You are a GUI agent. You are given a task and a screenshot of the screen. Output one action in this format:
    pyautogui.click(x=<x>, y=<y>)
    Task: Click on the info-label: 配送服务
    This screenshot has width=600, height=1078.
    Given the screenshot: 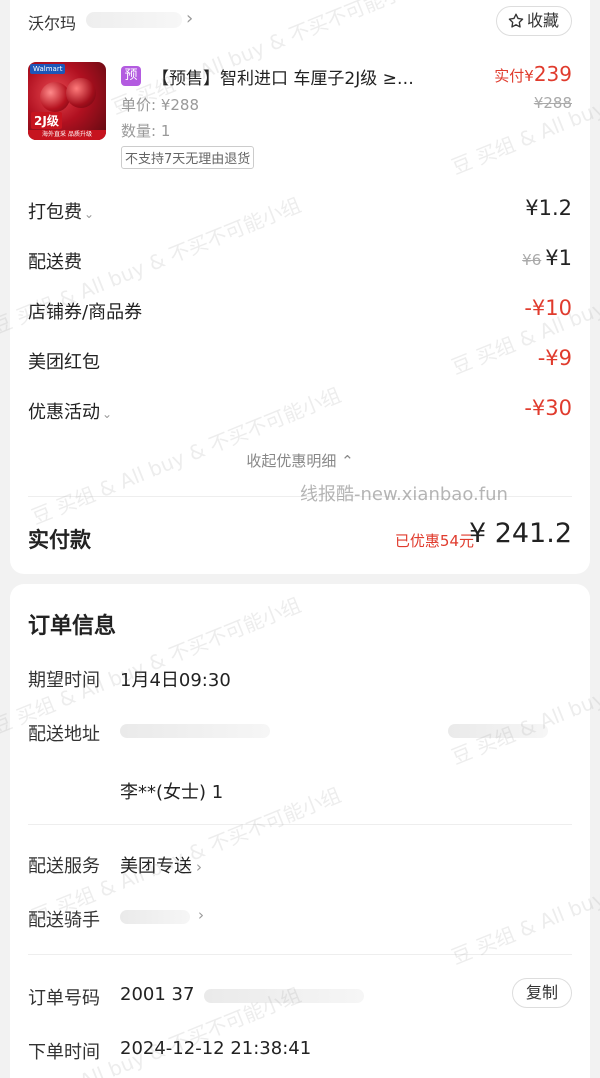 What is the action you would take?
    pyautogui.click(x=64, y=866)
    